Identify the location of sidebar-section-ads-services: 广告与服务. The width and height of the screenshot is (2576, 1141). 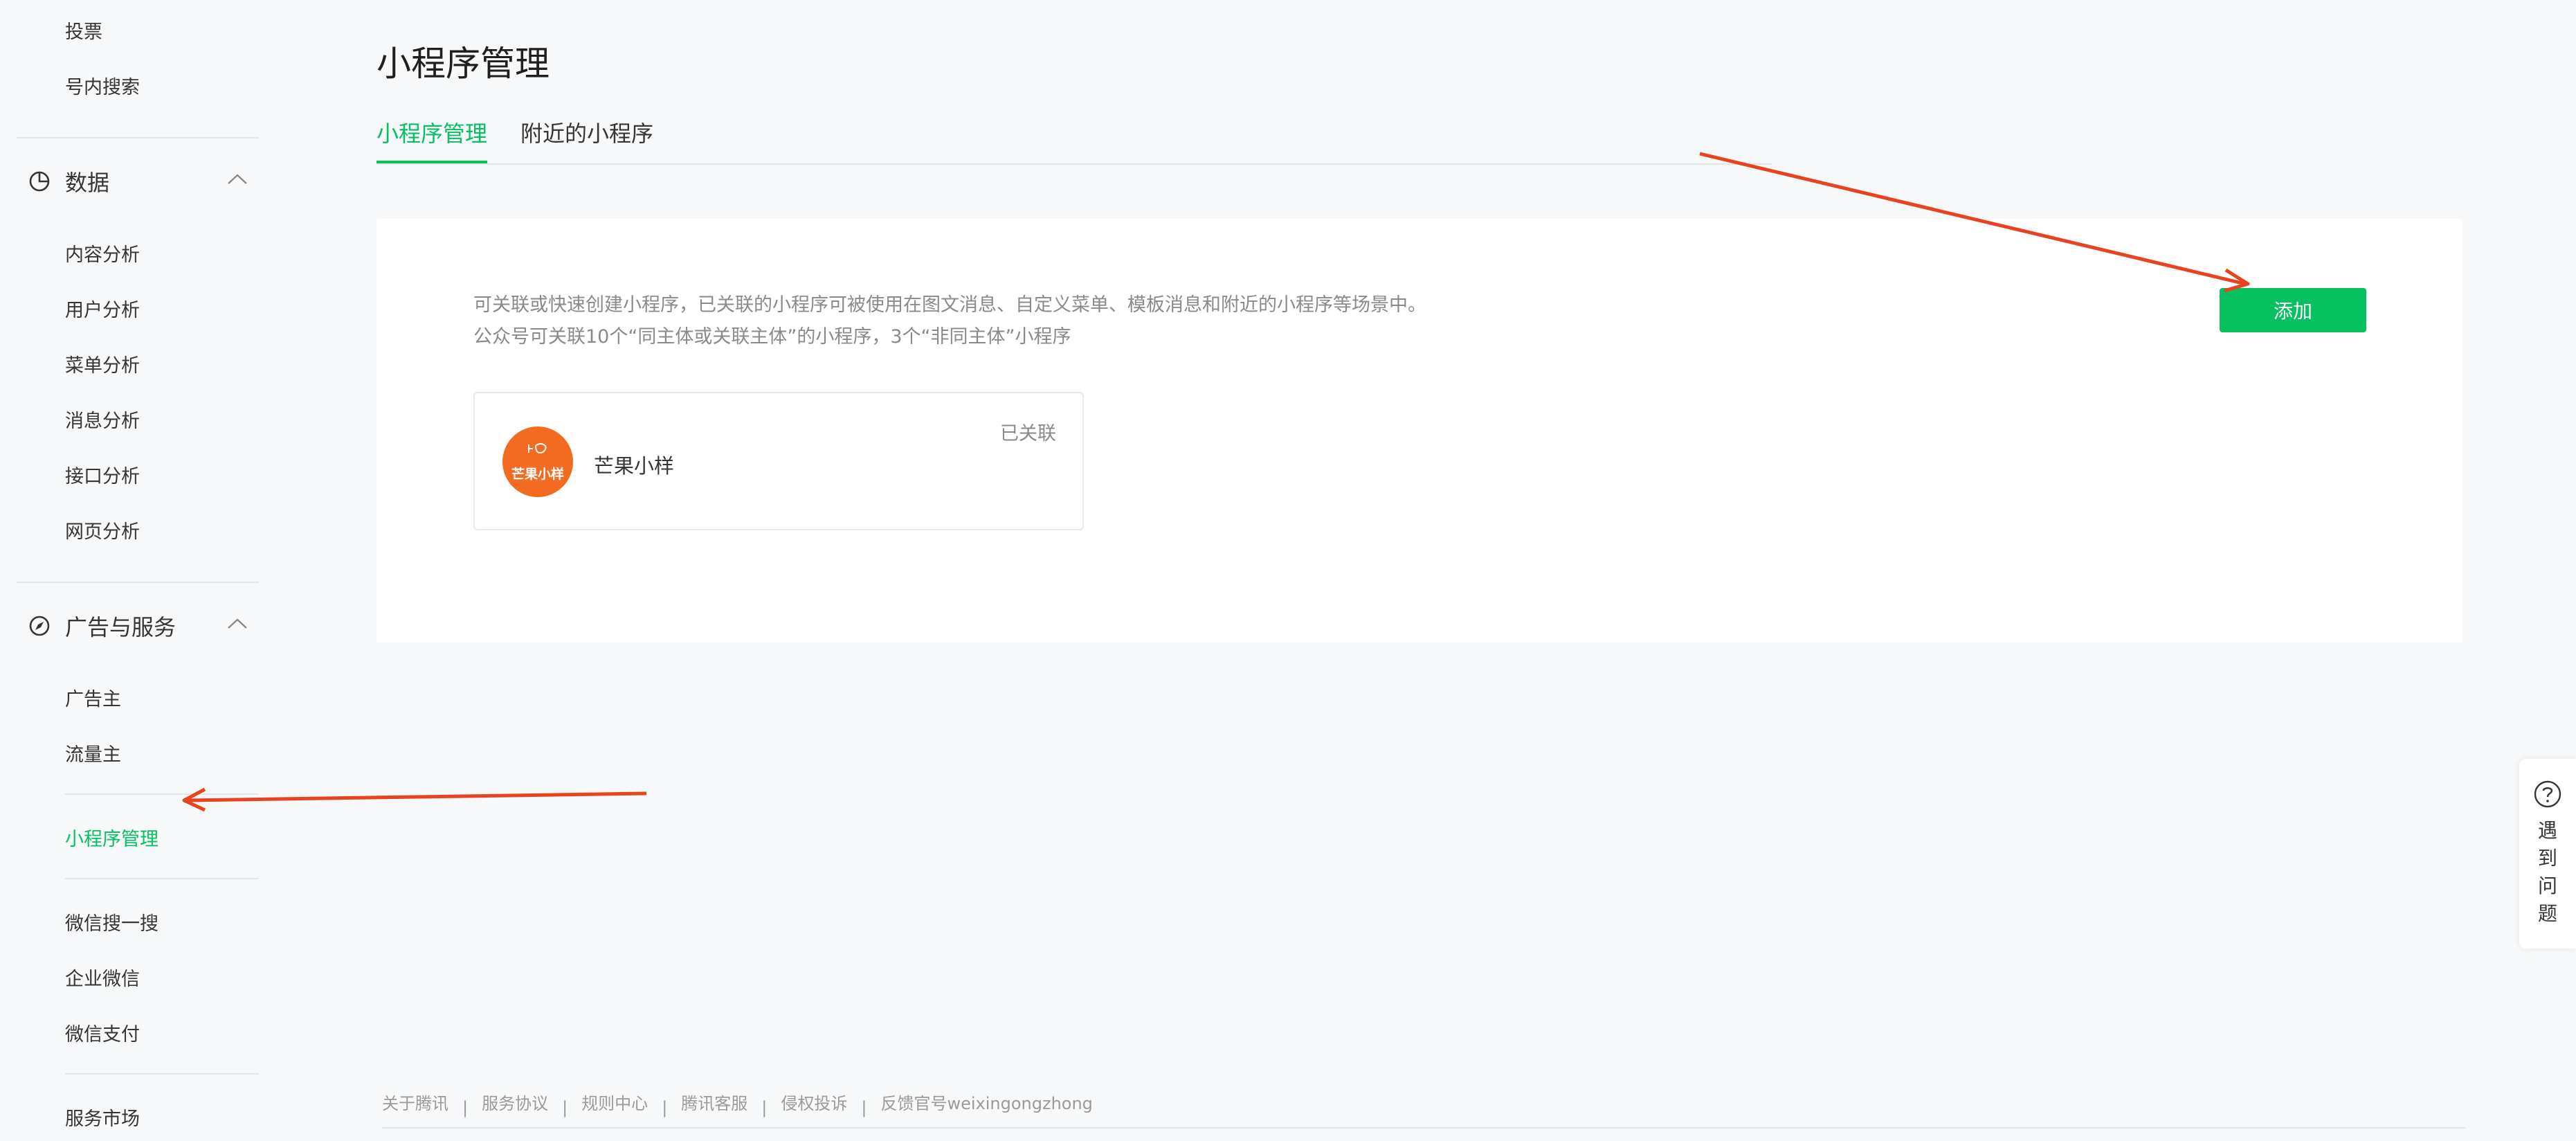
(142, 626).